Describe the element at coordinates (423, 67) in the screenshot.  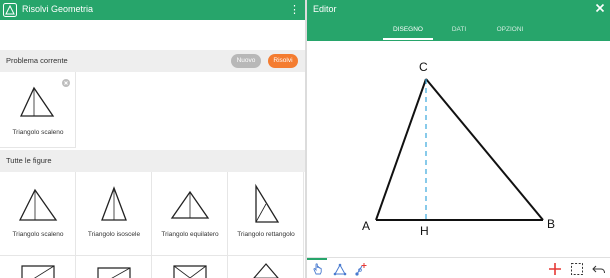
I see `vertex-label-c: C` at that location.